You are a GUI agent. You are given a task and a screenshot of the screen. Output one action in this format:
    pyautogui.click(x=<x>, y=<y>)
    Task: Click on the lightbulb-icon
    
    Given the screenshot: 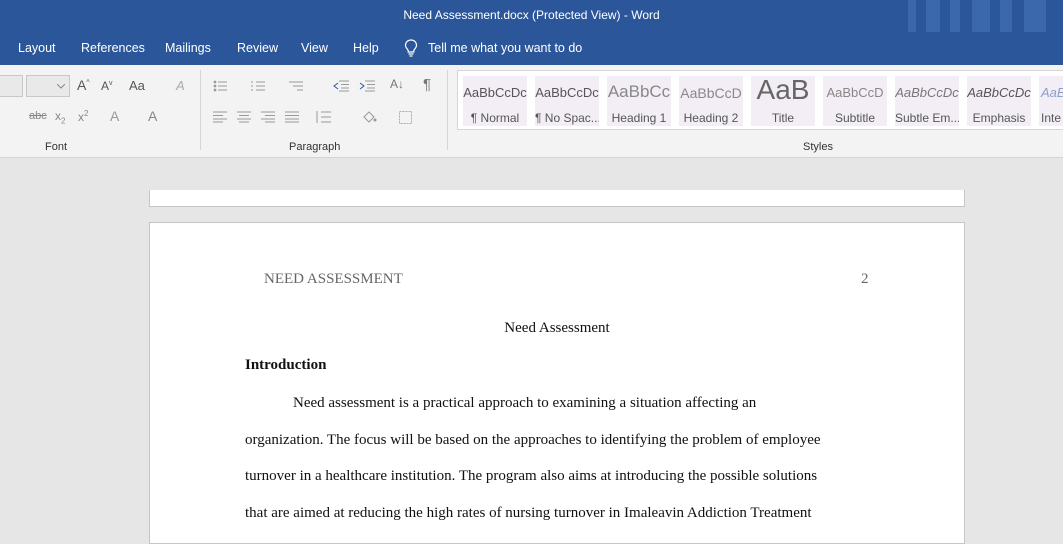 What is the action you would take?
    pyautogui.click(x=411, y=48)
    